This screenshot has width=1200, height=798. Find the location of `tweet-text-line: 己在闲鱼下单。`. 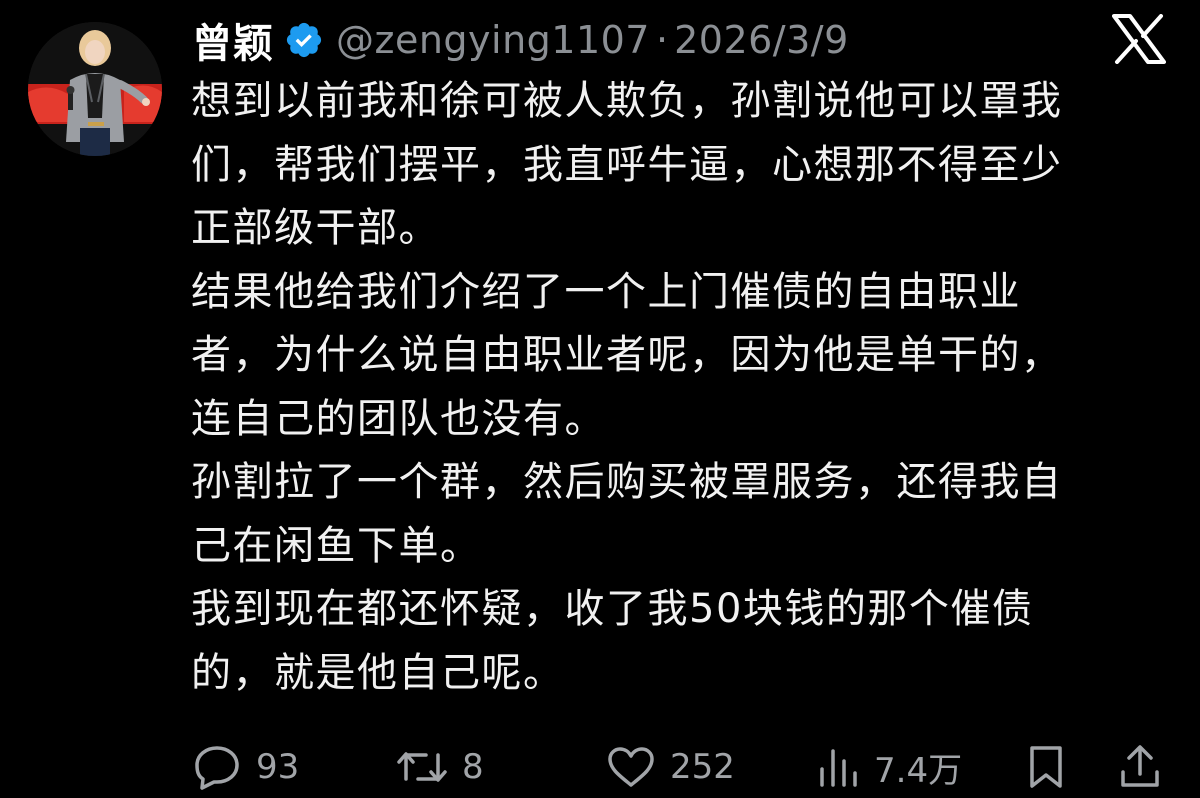

tweet-text-line: 己在闲鱼下单。 is located at coordinates (336, 545).